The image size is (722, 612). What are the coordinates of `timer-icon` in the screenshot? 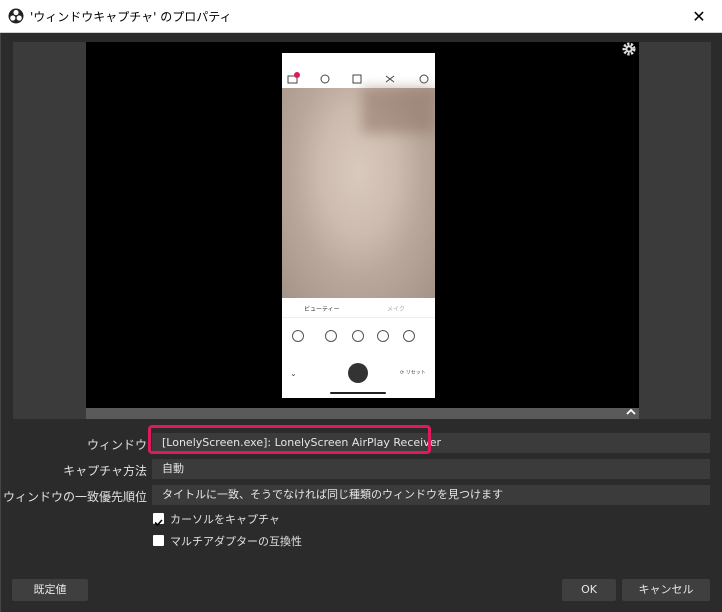 It's located at (325, 79).